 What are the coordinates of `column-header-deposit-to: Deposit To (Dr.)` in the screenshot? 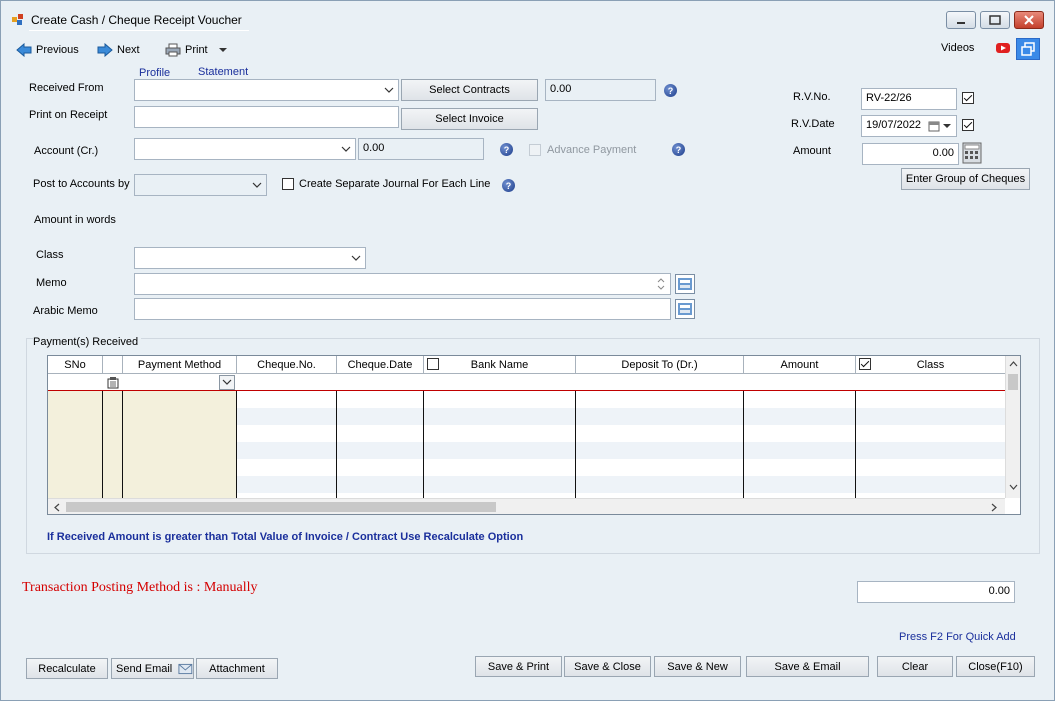 It's located at (660, 365).